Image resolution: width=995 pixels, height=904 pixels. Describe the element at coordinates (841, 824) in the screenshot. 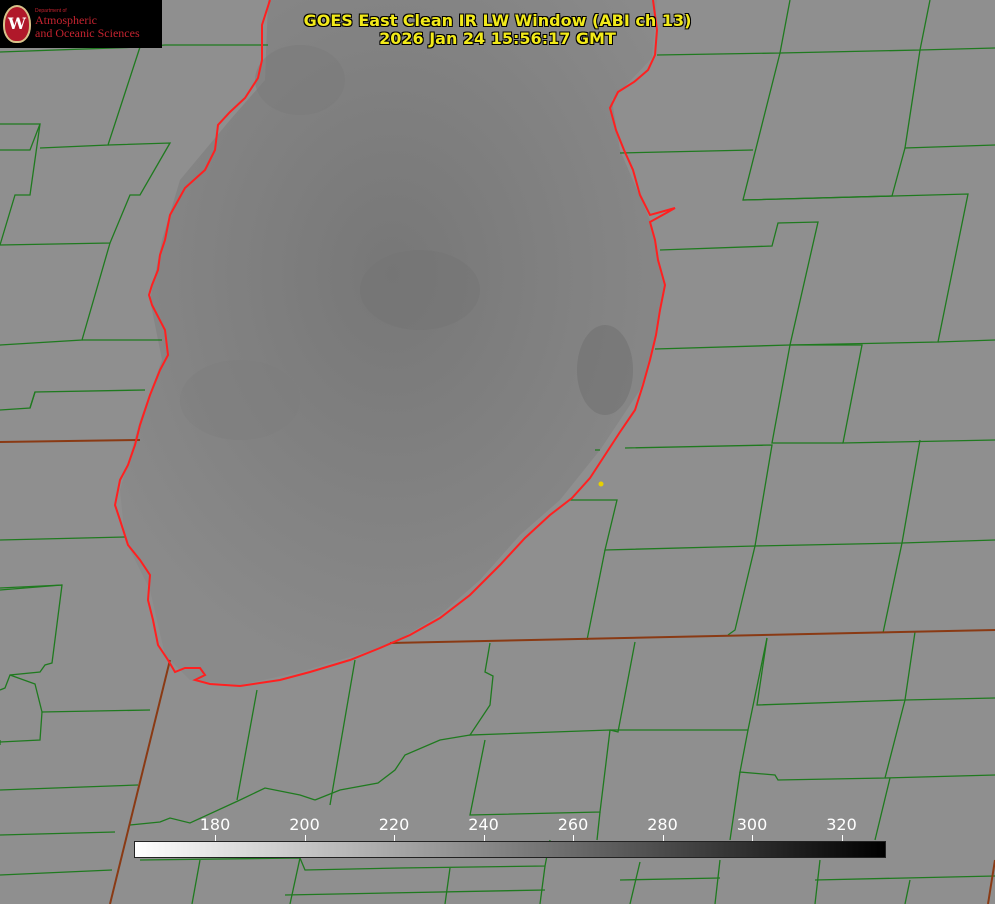

I see `colorbar-tick-label: 320` at that location.